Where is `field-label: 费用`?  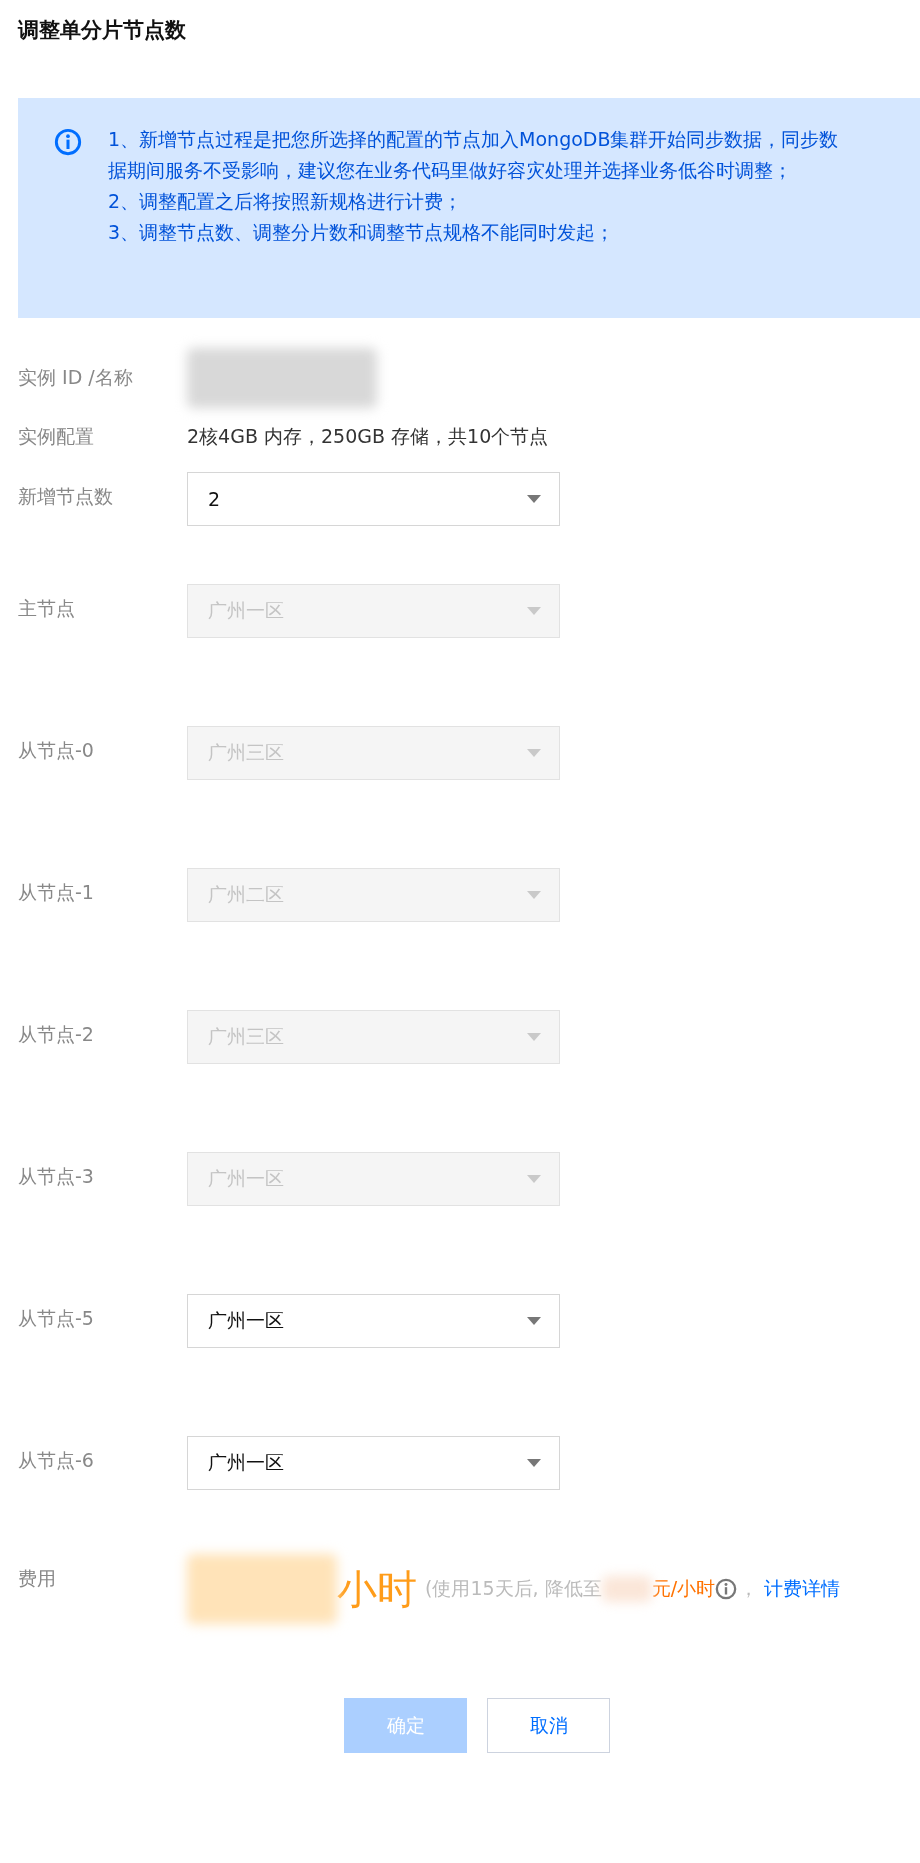 field-label: 费用 is located at coordinates (37, 1578).